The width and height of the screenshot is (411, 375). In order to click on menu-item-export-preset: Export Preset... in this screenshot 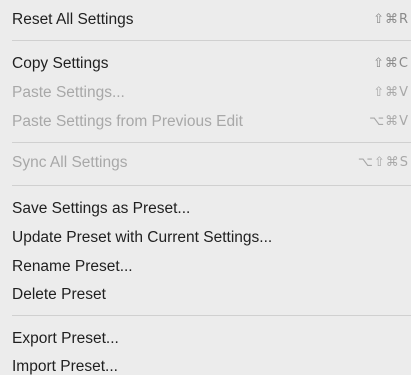, I will do `click(205, 338)`.